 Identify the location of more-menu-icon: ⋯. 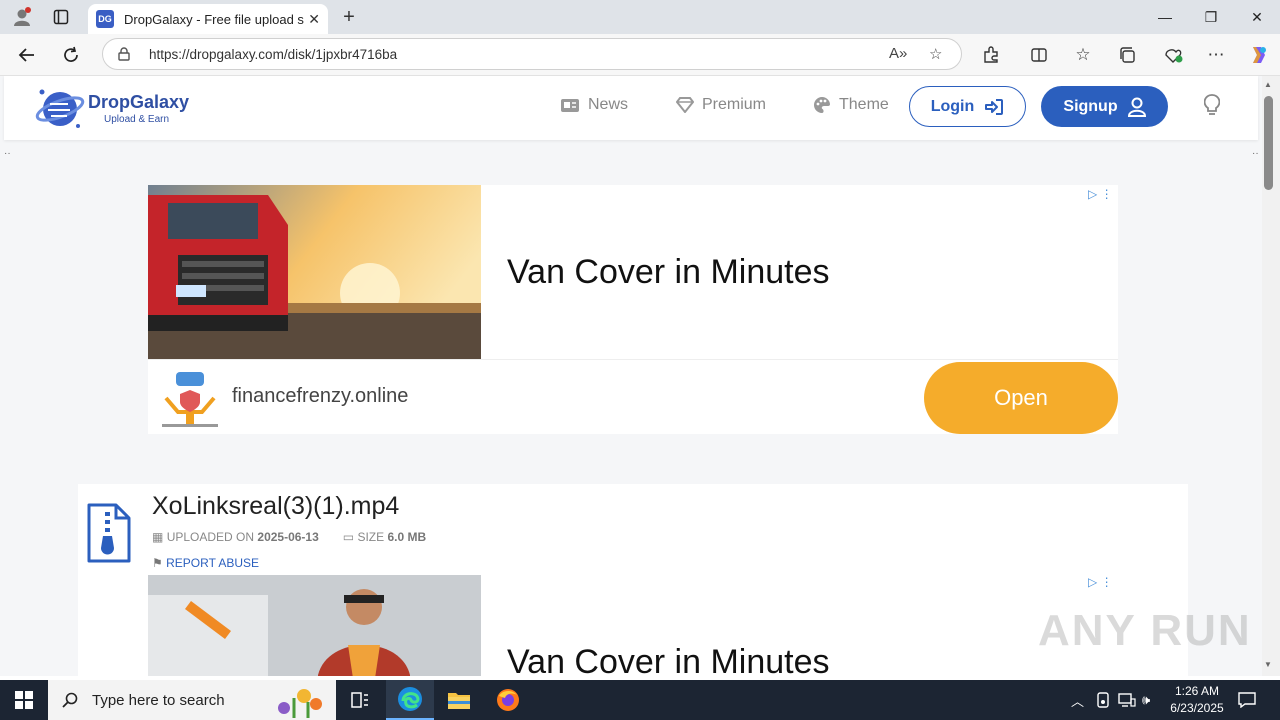
(1216, 55).